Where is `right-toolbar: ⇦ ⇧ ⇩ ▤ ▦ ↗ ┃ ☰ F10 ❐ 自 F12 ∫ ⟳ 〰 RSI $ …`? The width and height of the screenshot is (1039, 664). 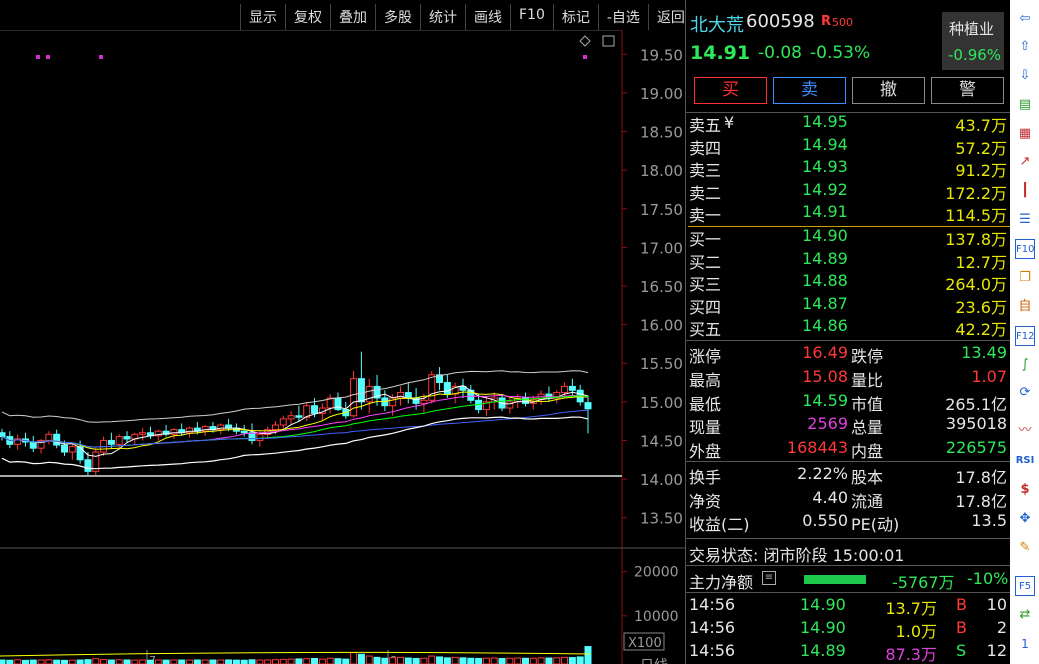 right-toolbar: ⇦ ⇧ ⇩ ▤ ▦ ↗ ┃ ☰ F10 ❐ 自 F12 ∫ ⟳ 〰 RSI $ … is located at coordinates (1024, 332).